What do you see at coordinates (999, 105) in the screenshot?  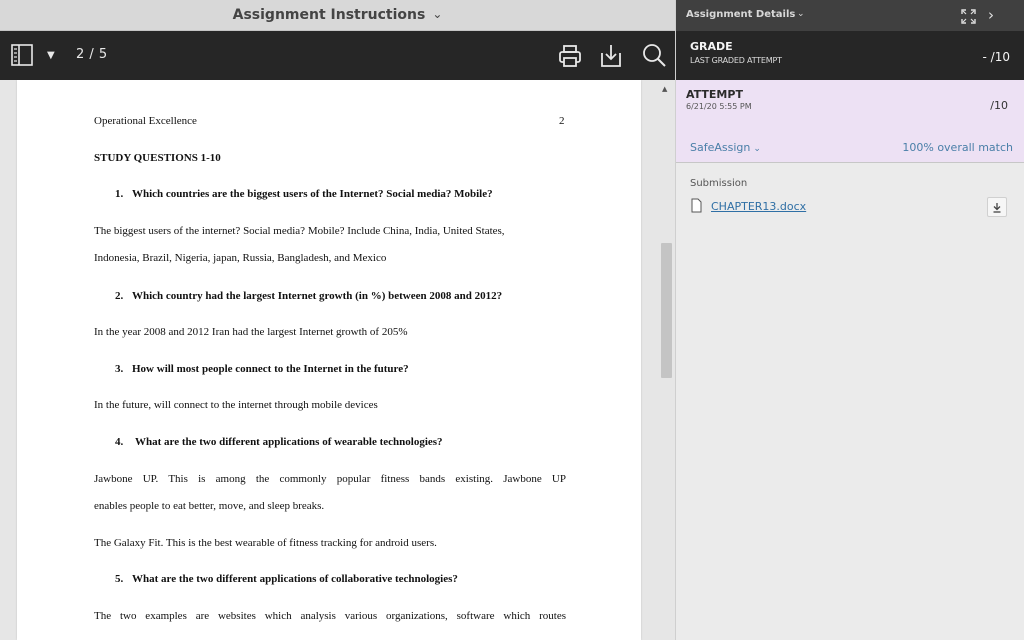 I see `attempt-grade-value: /10` at bounding box center [999, 105].